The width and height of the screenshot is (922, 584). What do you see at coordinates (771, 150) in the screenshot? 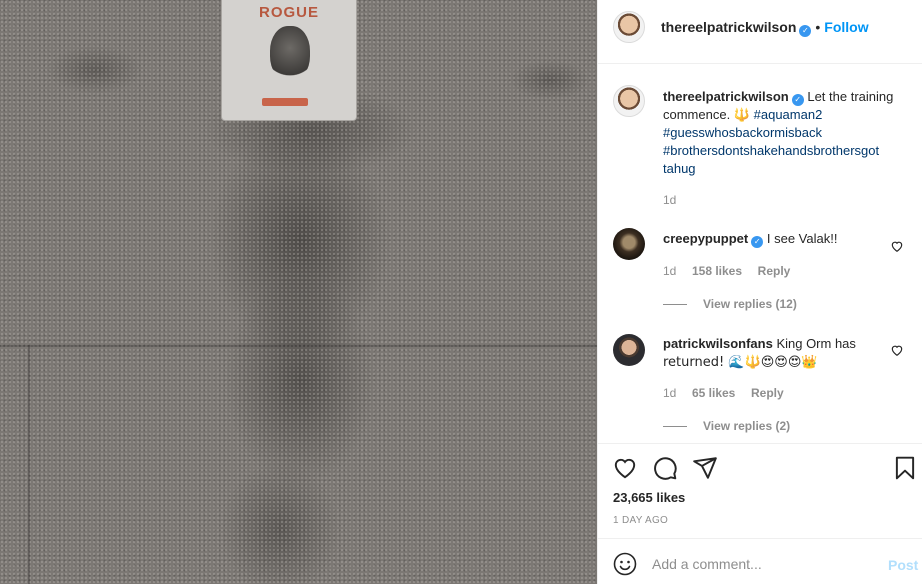
I see `hashtag-link: #brothersdontshakehandsbrothersgot` at bounding box center [771, 150].